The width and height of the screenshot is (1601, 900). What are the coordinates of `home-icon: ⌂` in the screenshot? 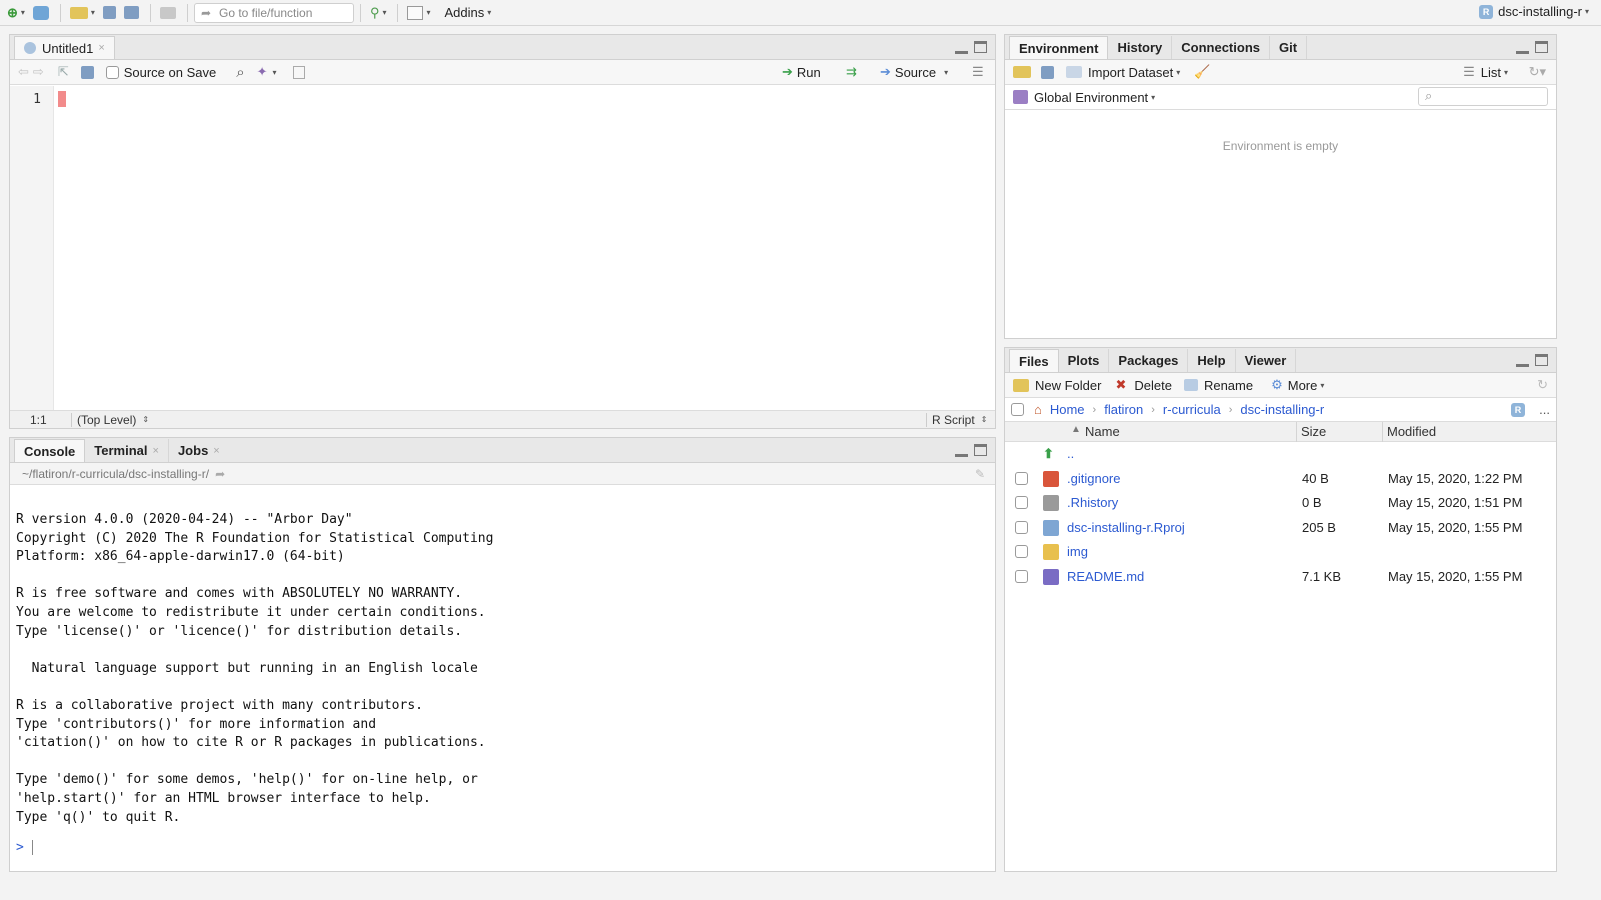 It's located at (1038, 409).